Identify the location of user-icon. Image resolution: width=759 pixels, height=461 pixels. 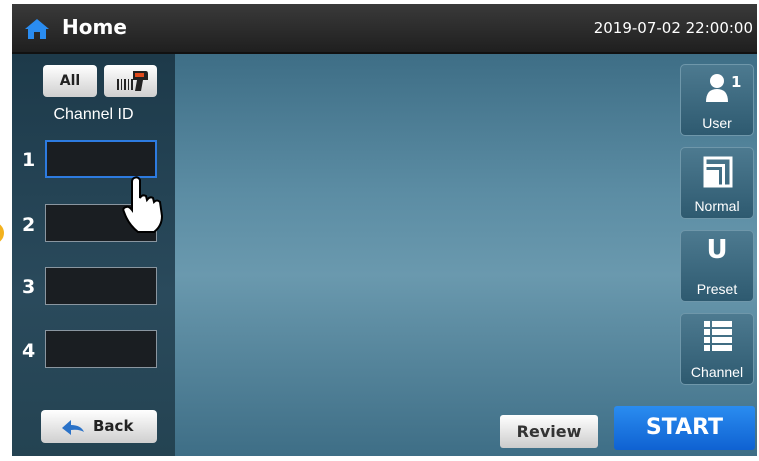
(717, 88).